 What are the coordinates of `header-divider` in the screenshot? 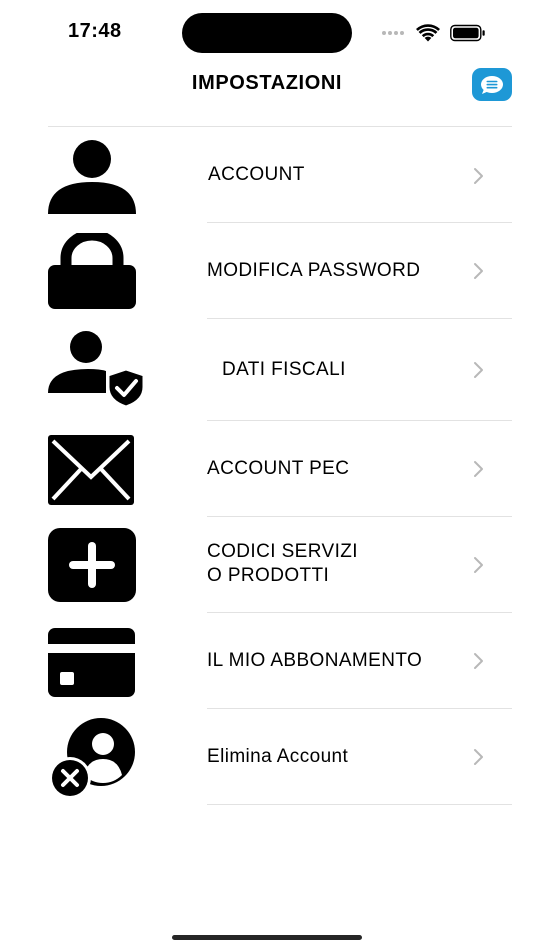 It's located at (280, 126).